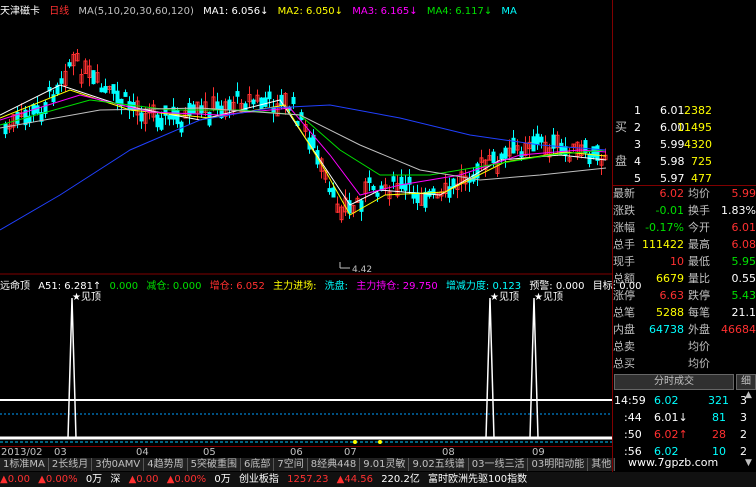  Describe the element at coordinates (59, 11) in the screenshot. I see `period-label: 日线` at that location.